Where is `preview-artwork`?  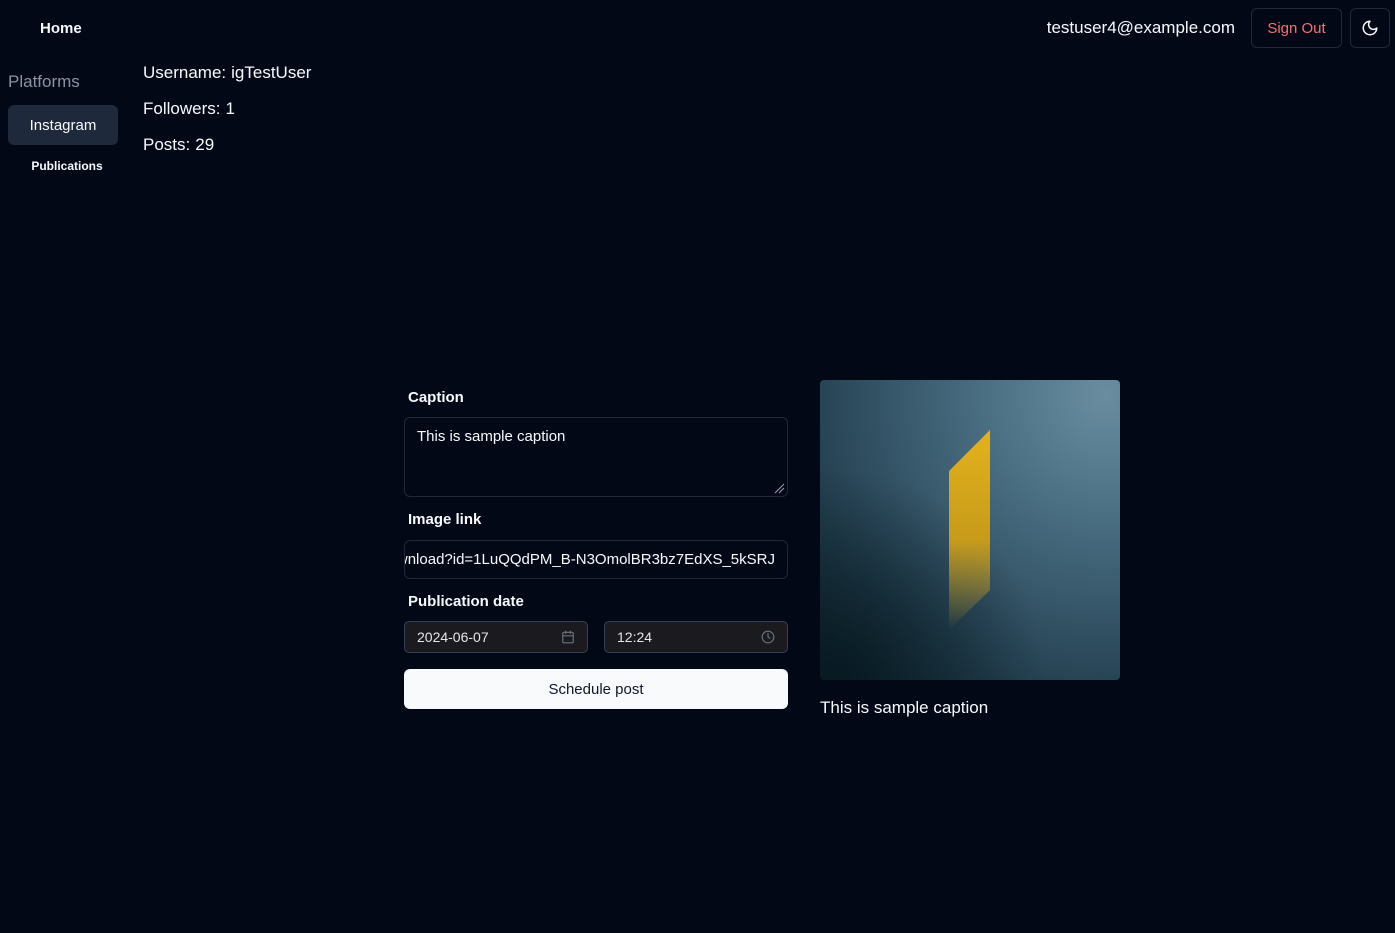 preview-artwork is located at coordinates (970, 530).